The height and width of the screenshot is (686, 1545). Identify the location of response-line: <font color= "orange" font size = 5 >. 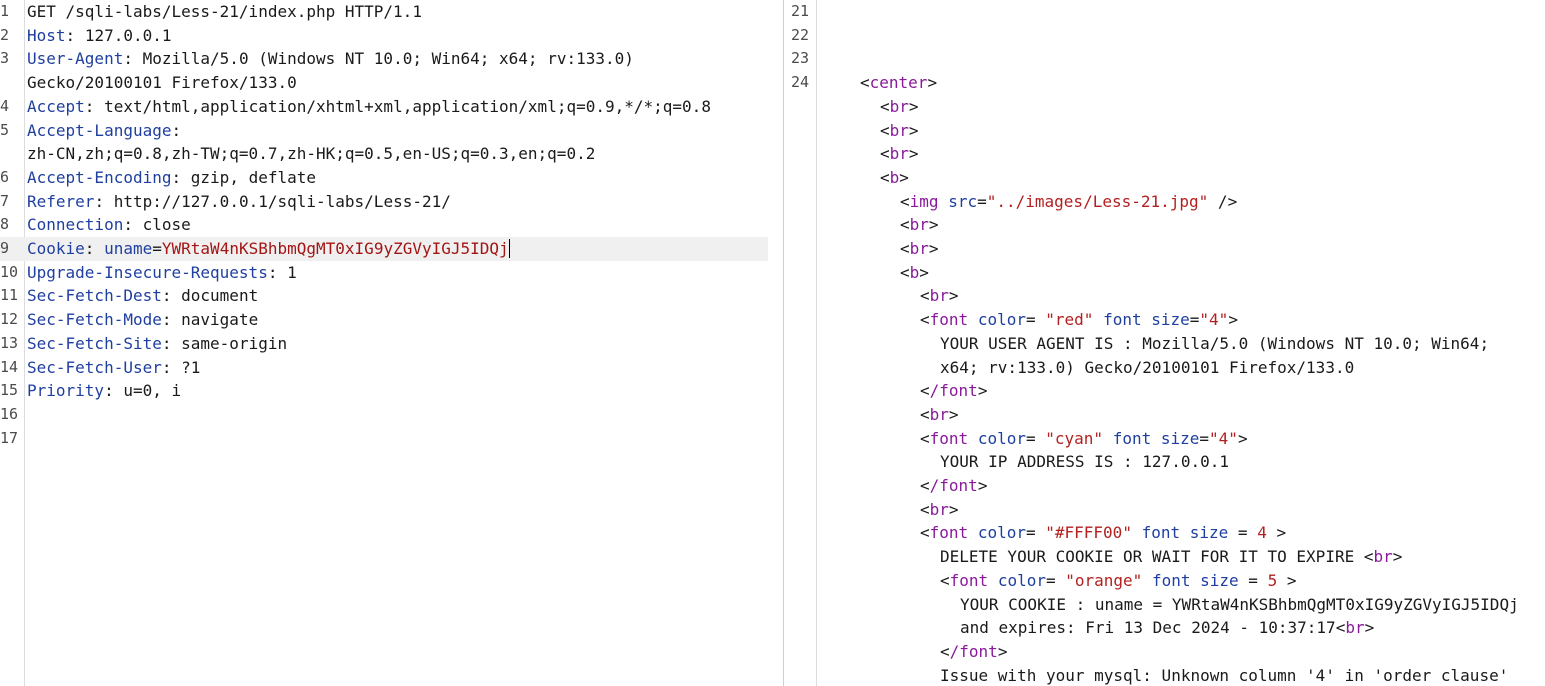
(1164, 581).